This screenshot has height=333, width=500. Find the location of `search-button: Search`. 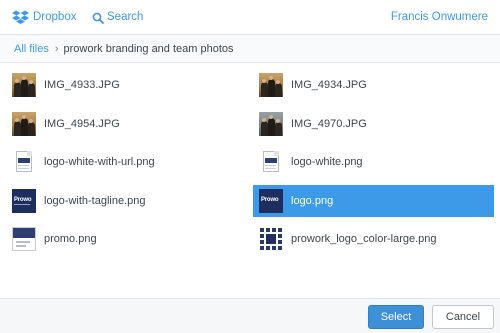

search-button: Search is located at coordinates (117, 17).